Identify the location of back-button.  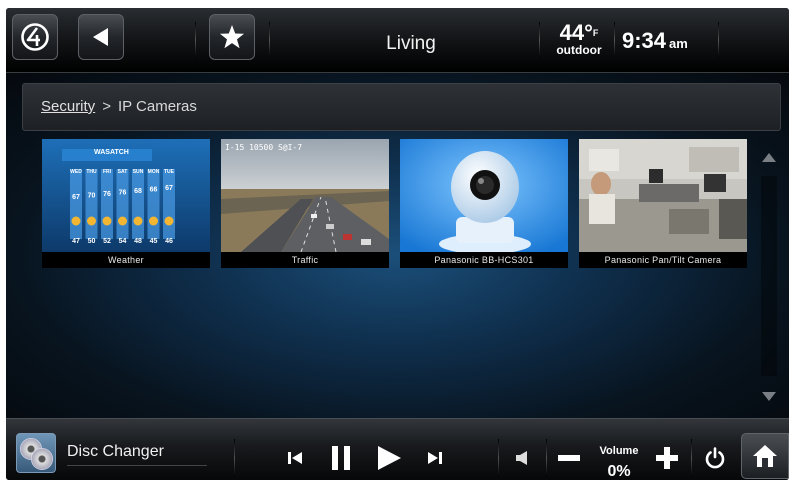
(101, 37).